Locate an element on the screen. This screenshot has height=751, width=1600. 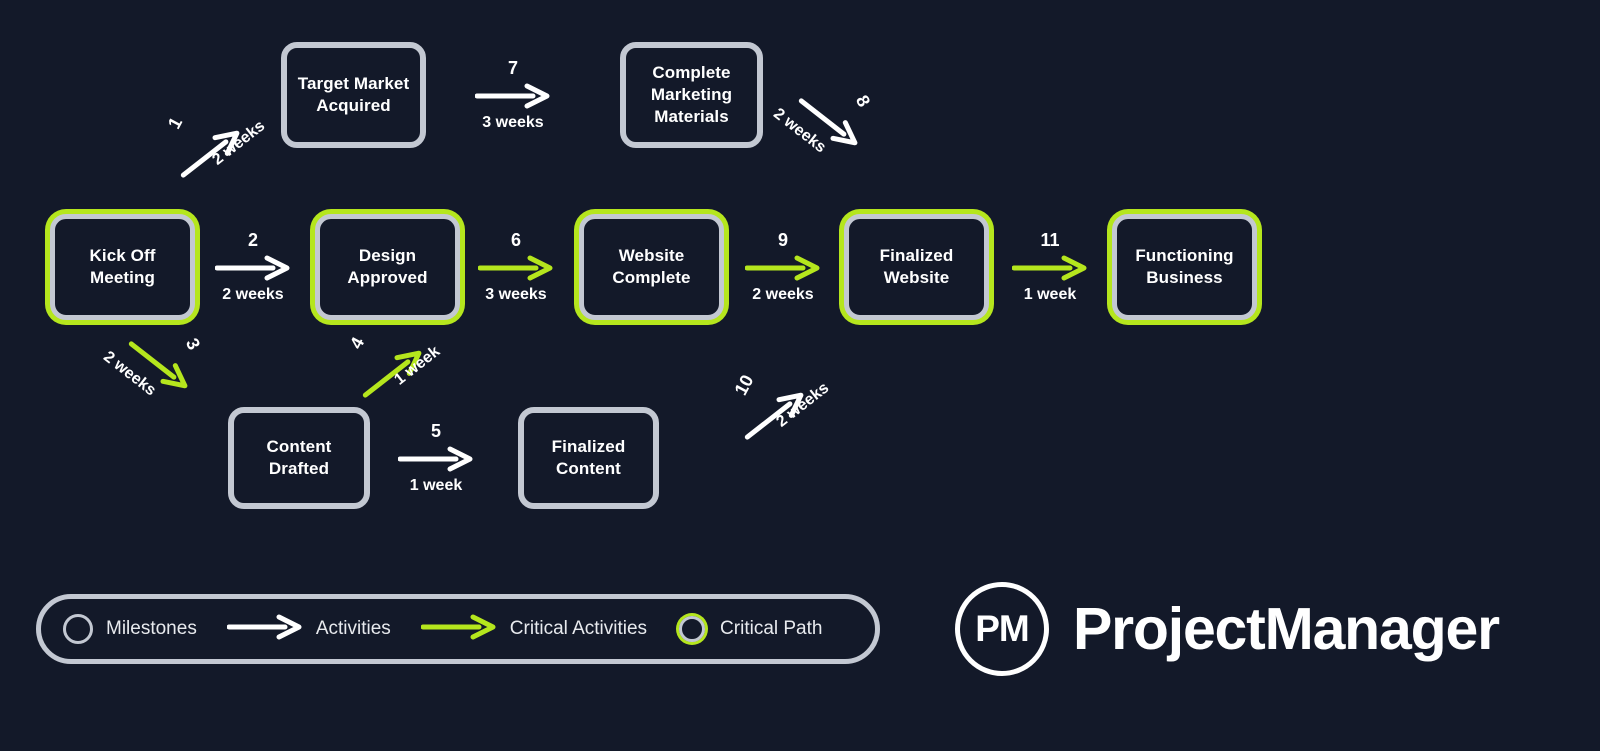
milestone-node-website-complete: Website Complete is located at coordinates (651, 267).